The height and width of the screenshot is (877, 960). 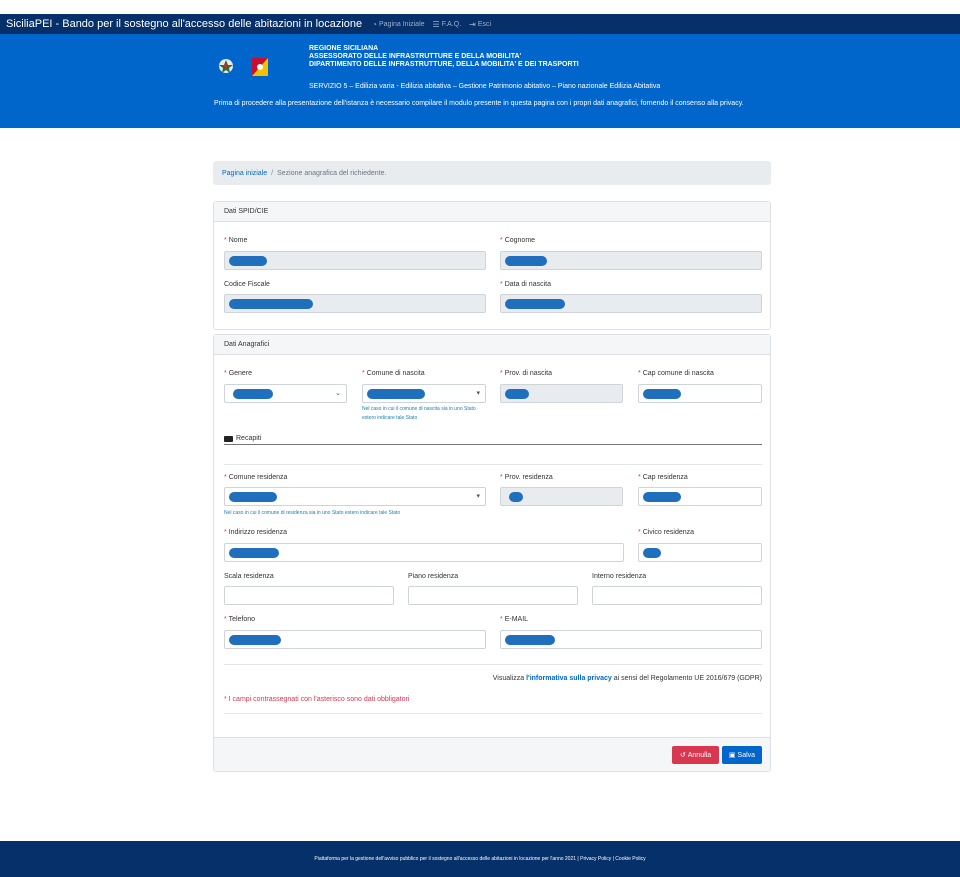 I want to click on nav-link-home: ◔ Pagina Iniziale, so click(x=398, y=24).